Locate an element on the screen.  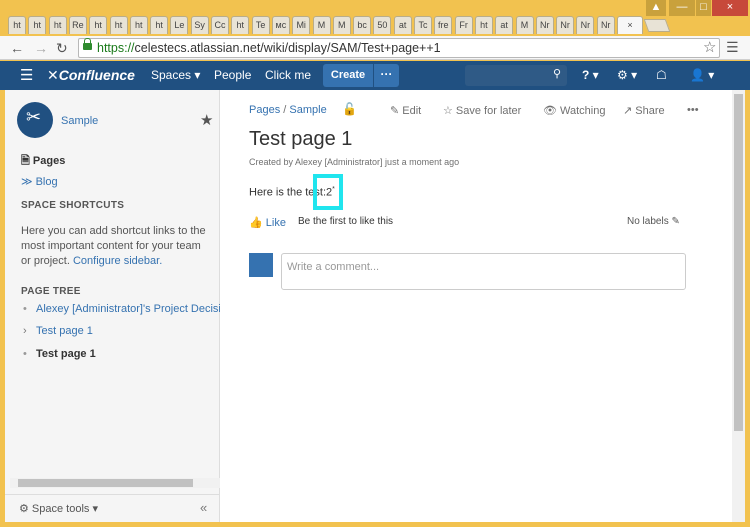
back-icon: ← is located at coordinates (17, 48).